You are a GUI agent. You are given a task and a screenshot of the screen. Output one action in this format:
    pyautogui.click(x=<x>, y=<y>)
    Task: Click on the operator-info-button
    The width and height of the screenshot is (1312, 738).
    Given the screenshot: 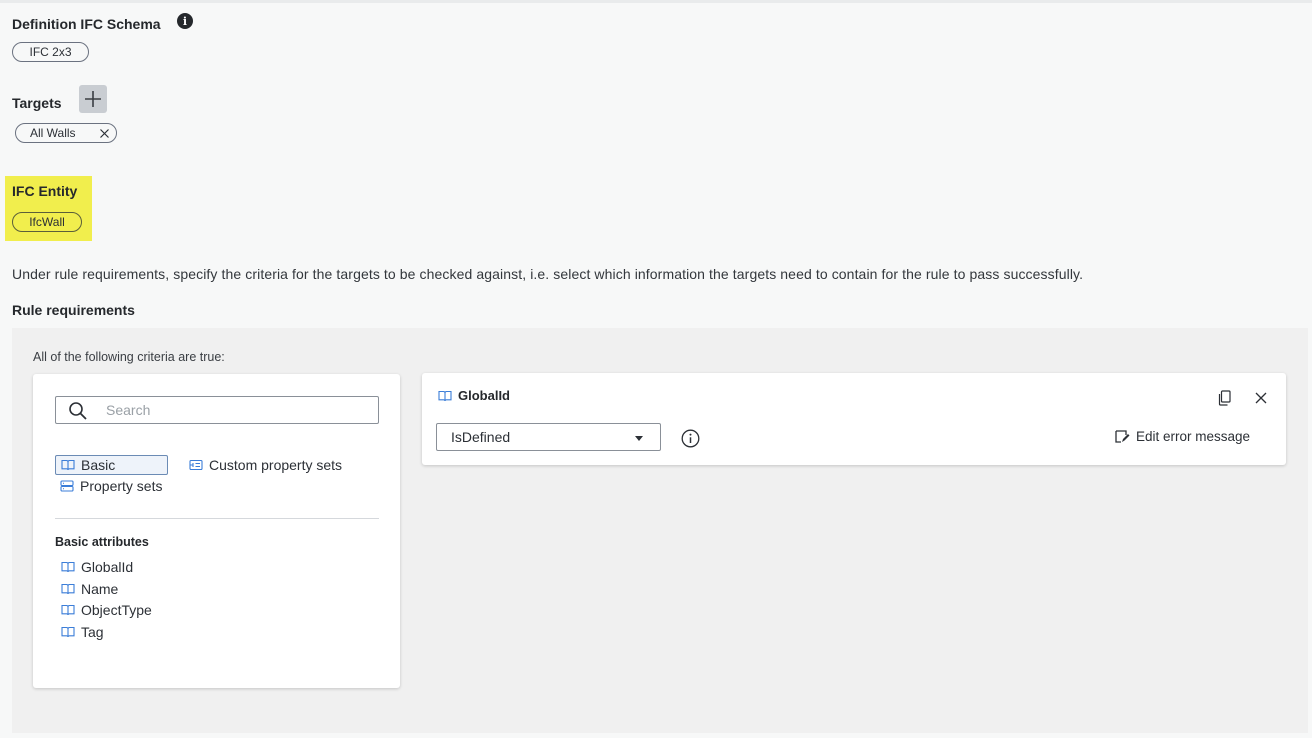 What is the action you would take?
    pyautogui.click(x=690, y=438)
    